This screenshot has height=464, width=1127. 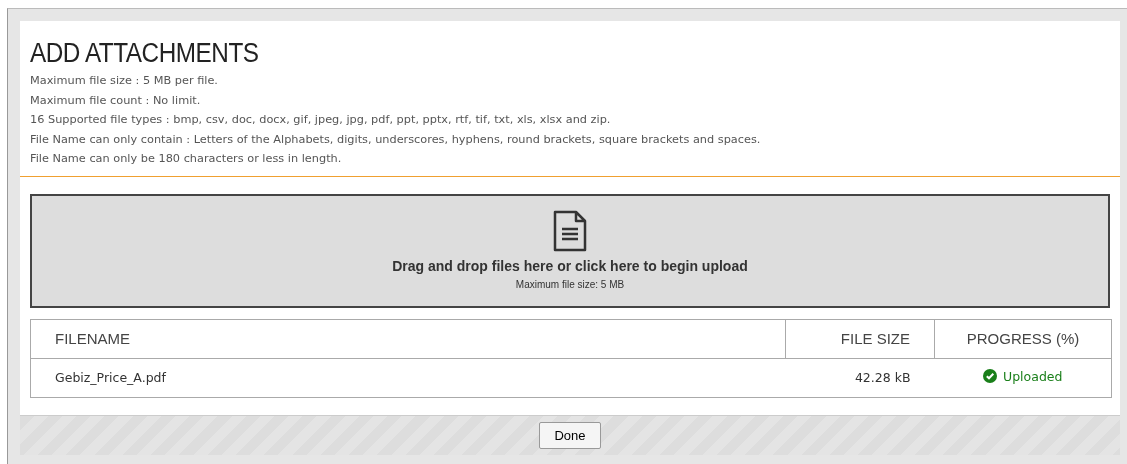 What do you see at coordinates (186, 159) in the screenshot?
I see `rule-text: File Name can only be 180 characters or less in length.` at bounding box center [186, 159].